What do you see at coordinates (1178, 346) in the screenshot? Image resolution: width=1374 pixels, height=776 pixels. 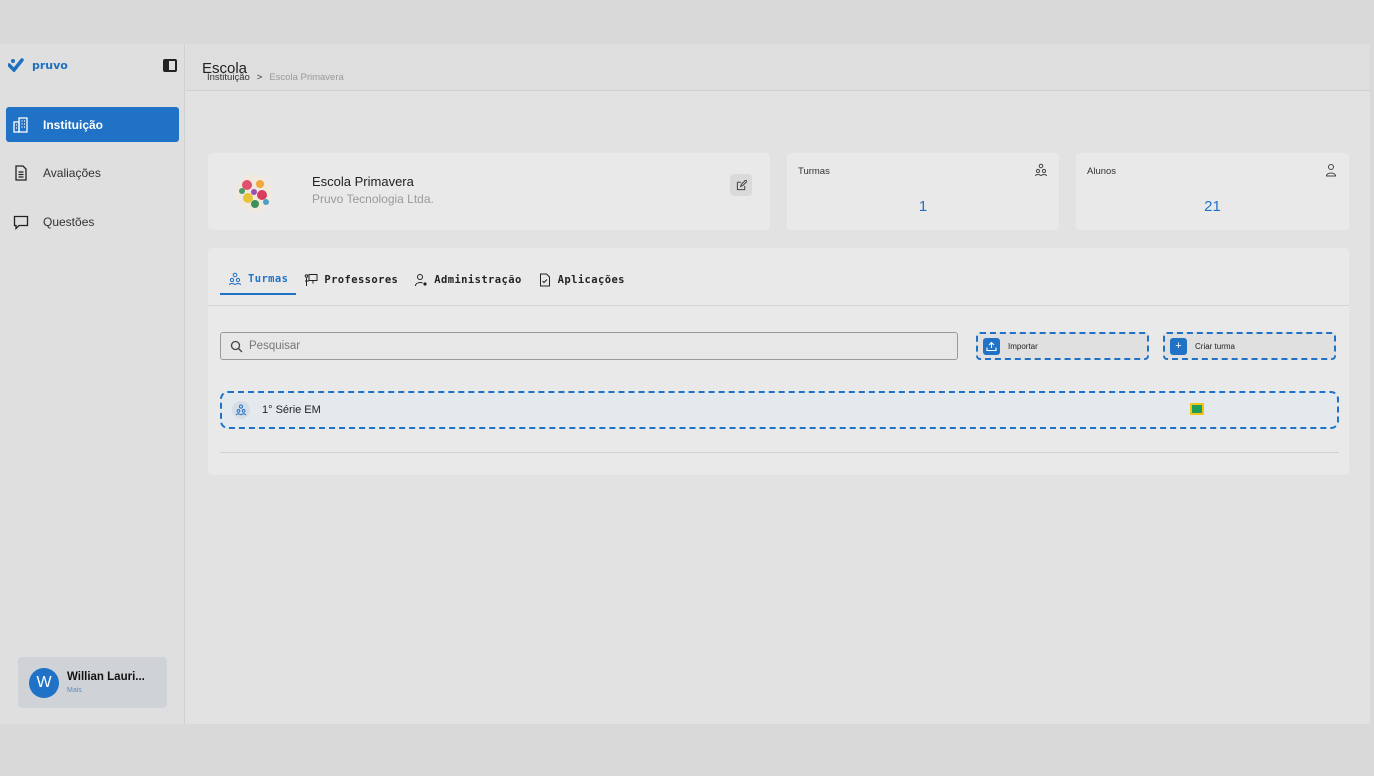 I see `plus-icon: +` at bounding box center [1178, 346].